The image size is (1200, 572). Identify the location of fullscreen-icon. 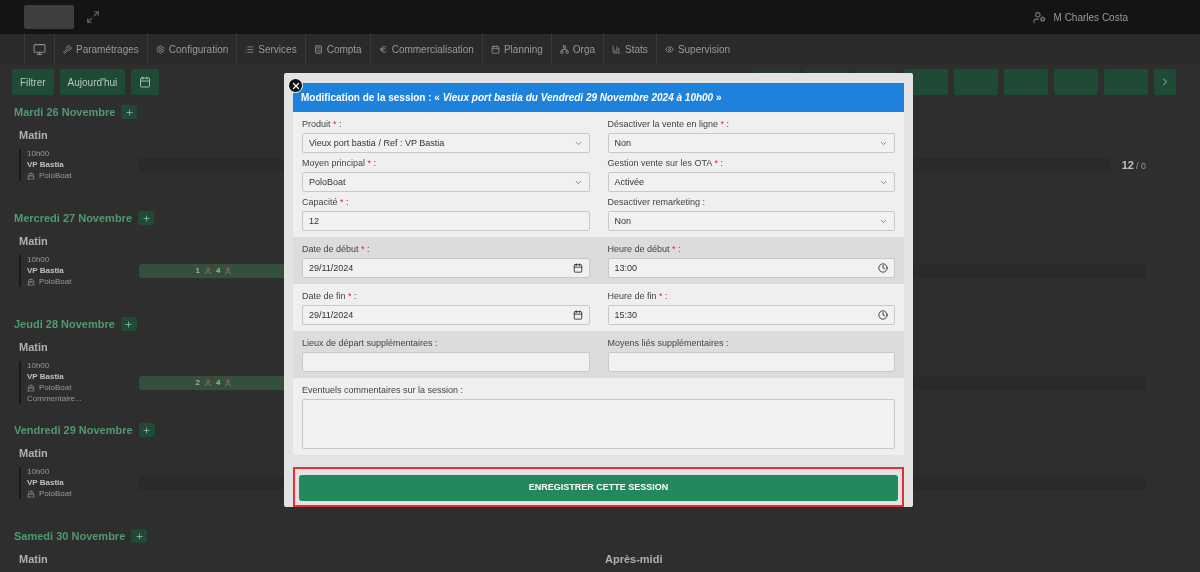
(93, 17).